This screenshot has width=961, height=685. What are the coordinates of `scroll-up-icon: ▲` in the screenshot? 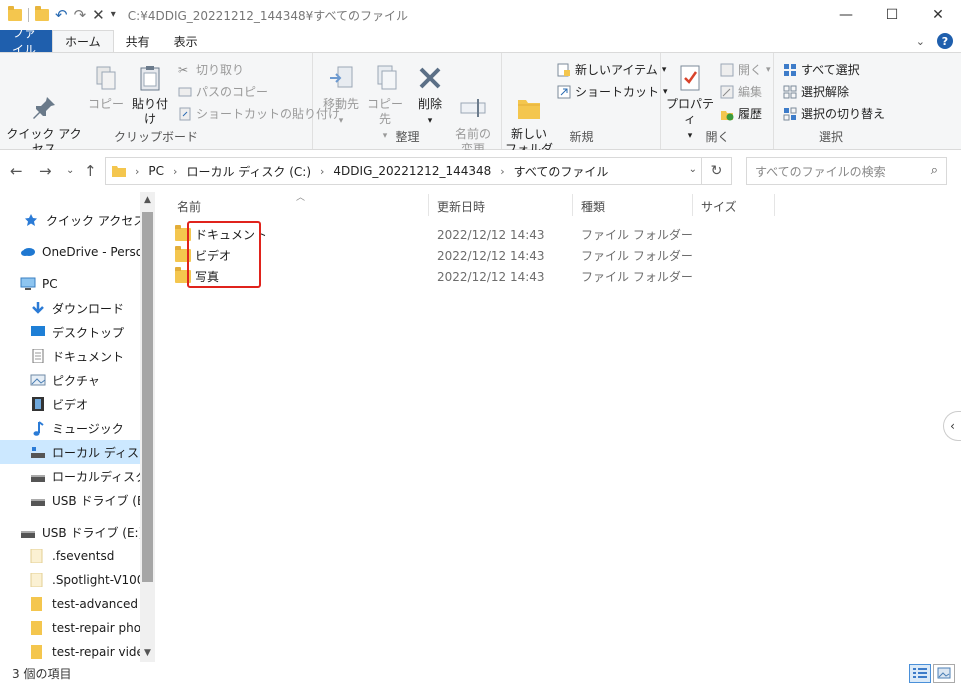 It's located at (147, 200).